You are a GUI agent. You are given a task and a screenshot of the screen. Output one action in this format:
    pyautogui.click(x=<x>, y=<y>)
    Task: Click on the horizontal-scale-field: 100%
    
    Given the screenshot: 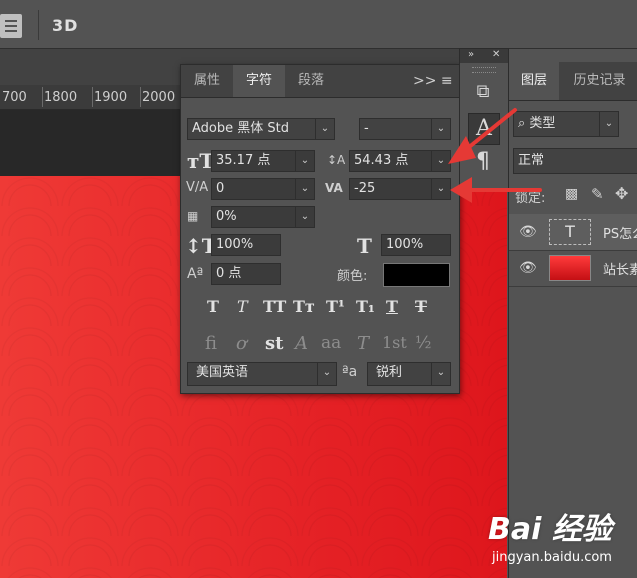 What is the action you would take?
    pyautogui.click(x=416, y=245)
    